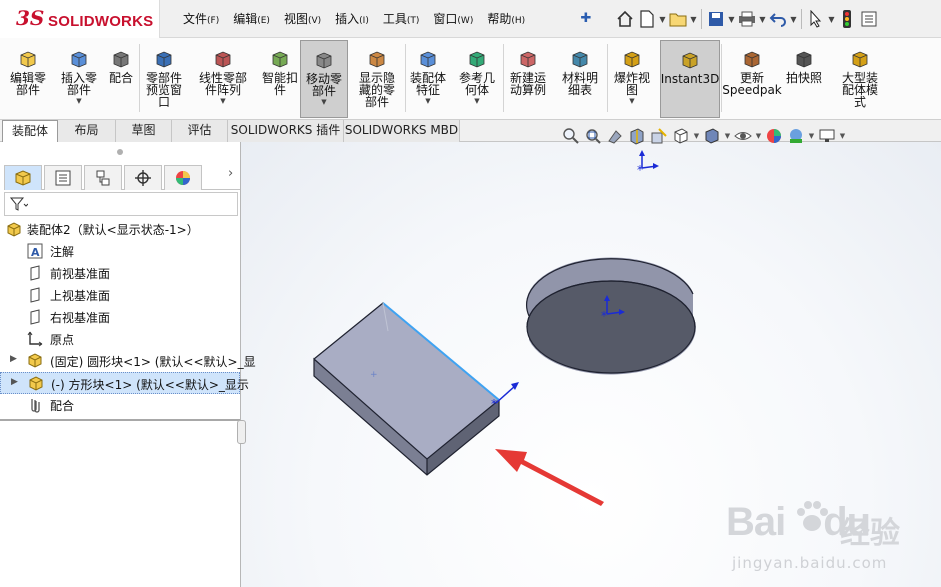  What do you see at coordinates (693, 19) in the screenshot?
I see `open-dropdown-icon: ▼` at bounding box center [693, 19].